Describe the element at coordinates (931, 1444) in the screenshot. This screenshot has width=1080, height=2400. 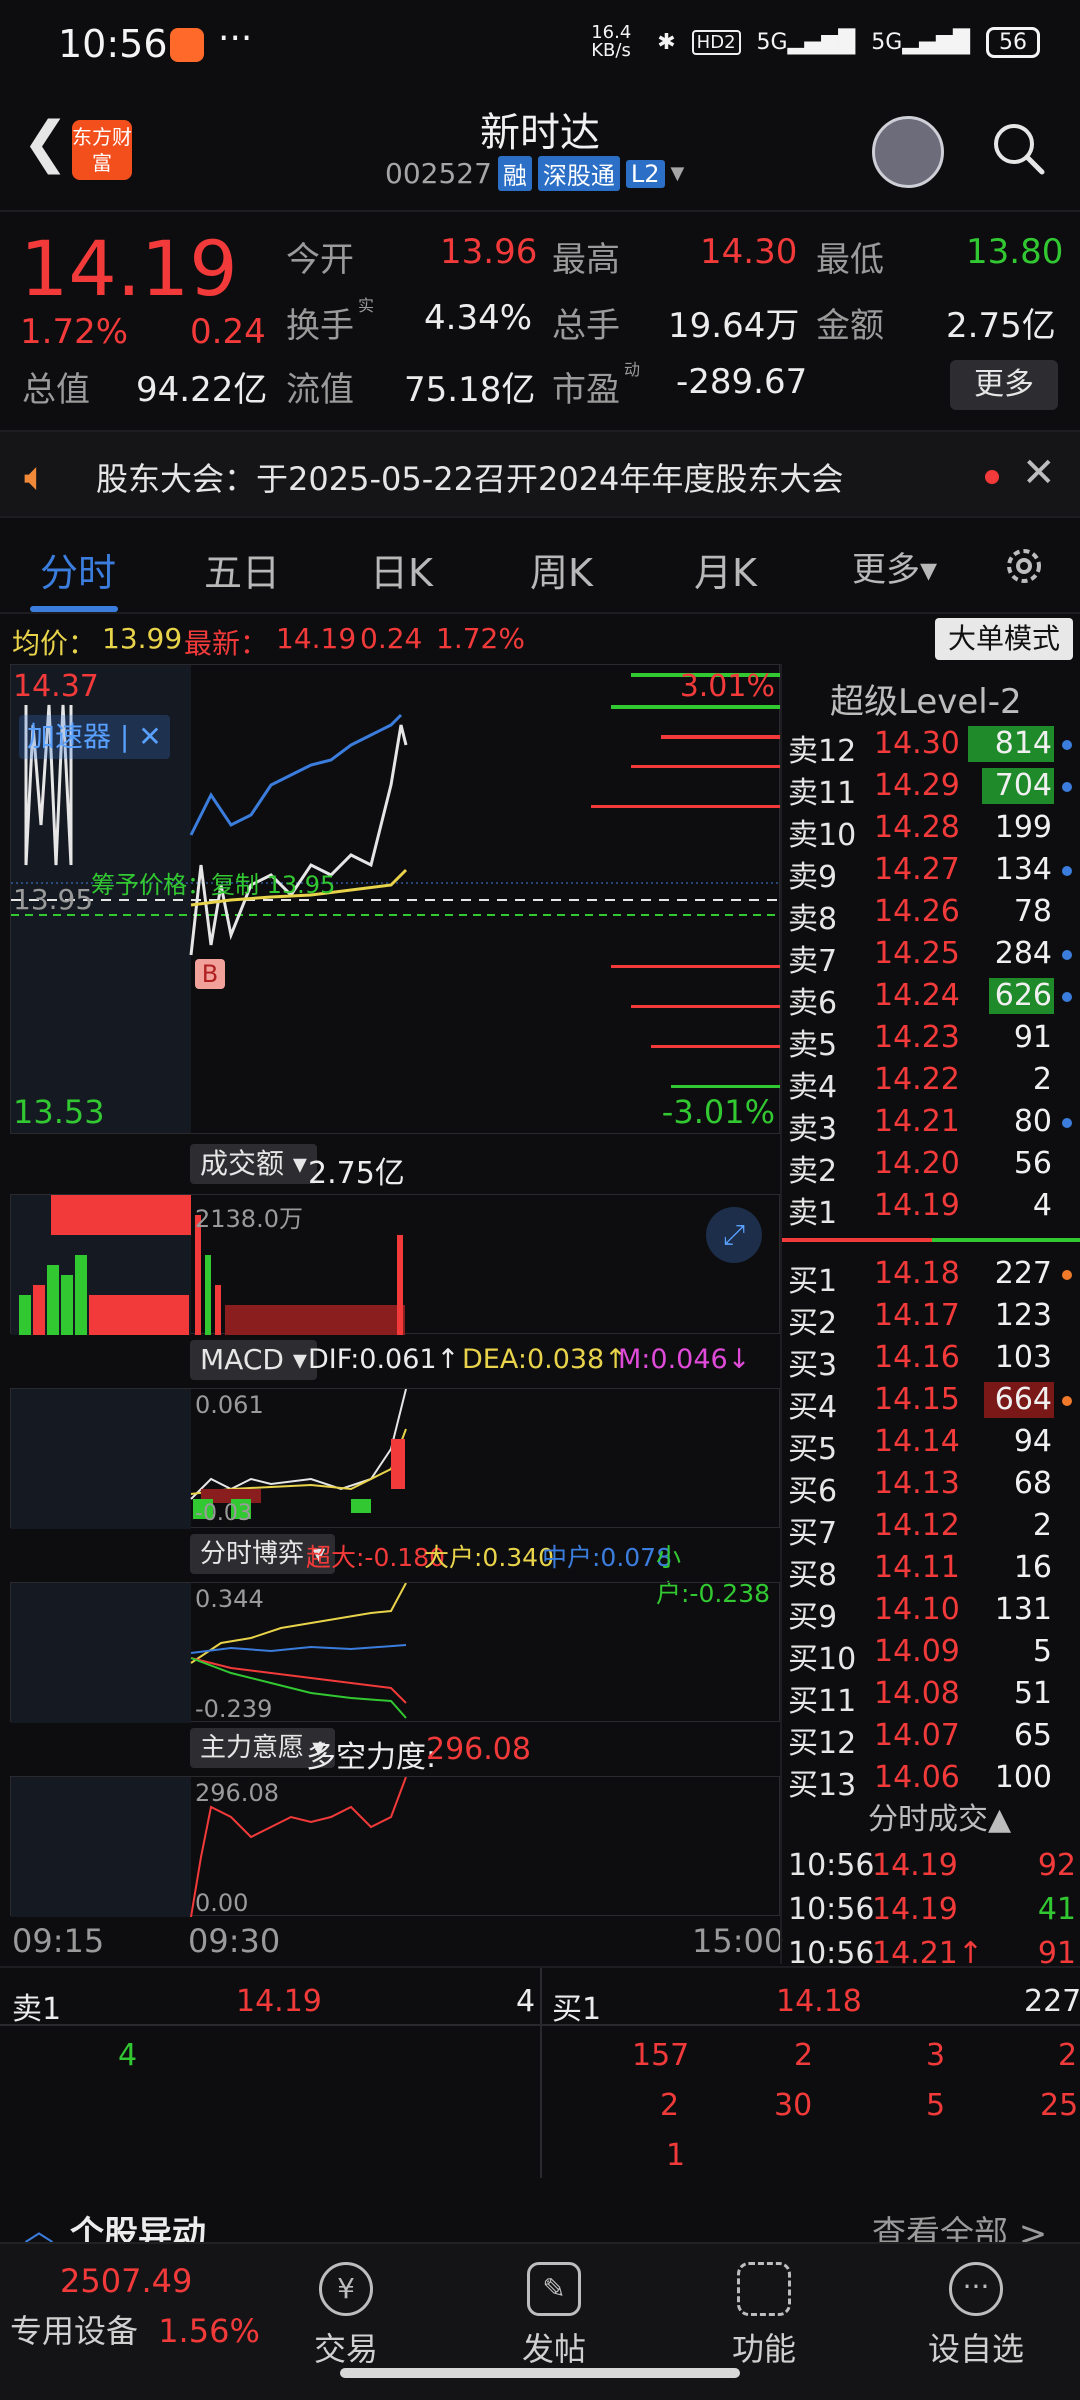
I see `bid-row: 买5 14.14 94` at that location.